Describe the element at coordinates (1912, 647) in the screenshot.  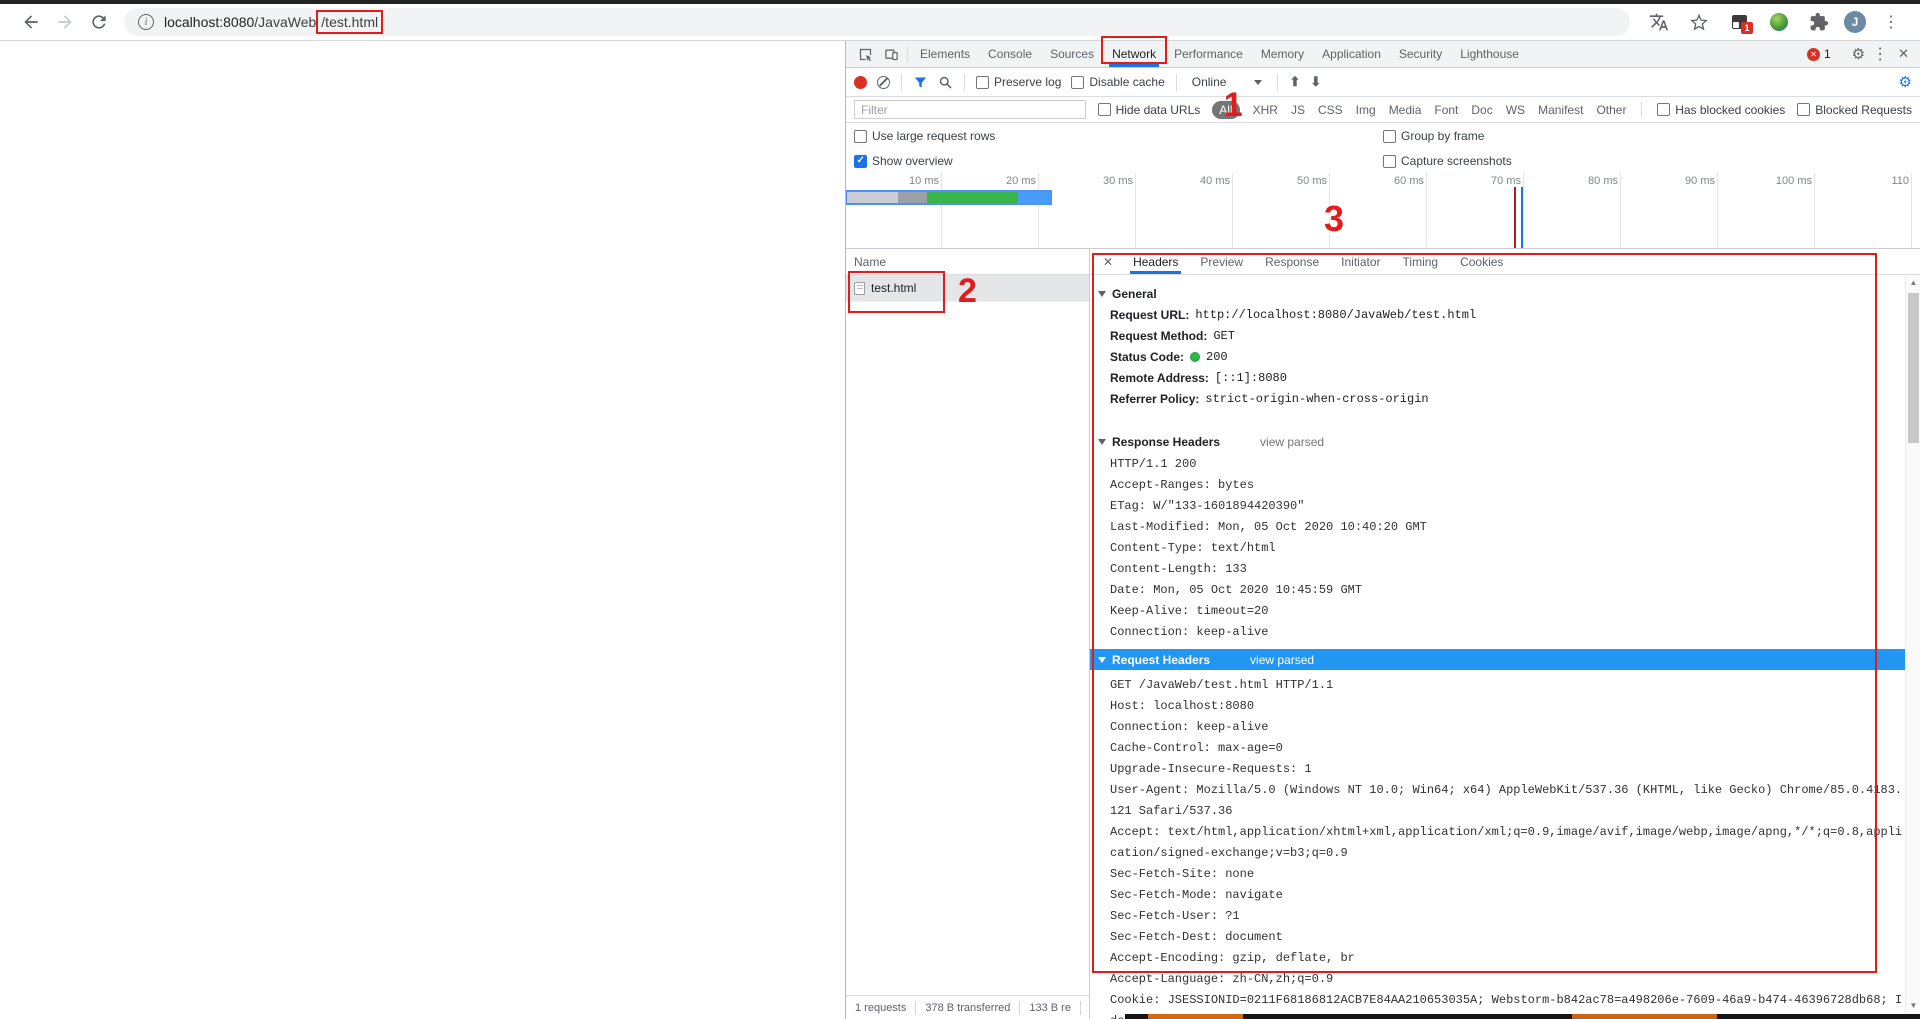
I see `details-scrollbar: ▲ ▼` at that location.